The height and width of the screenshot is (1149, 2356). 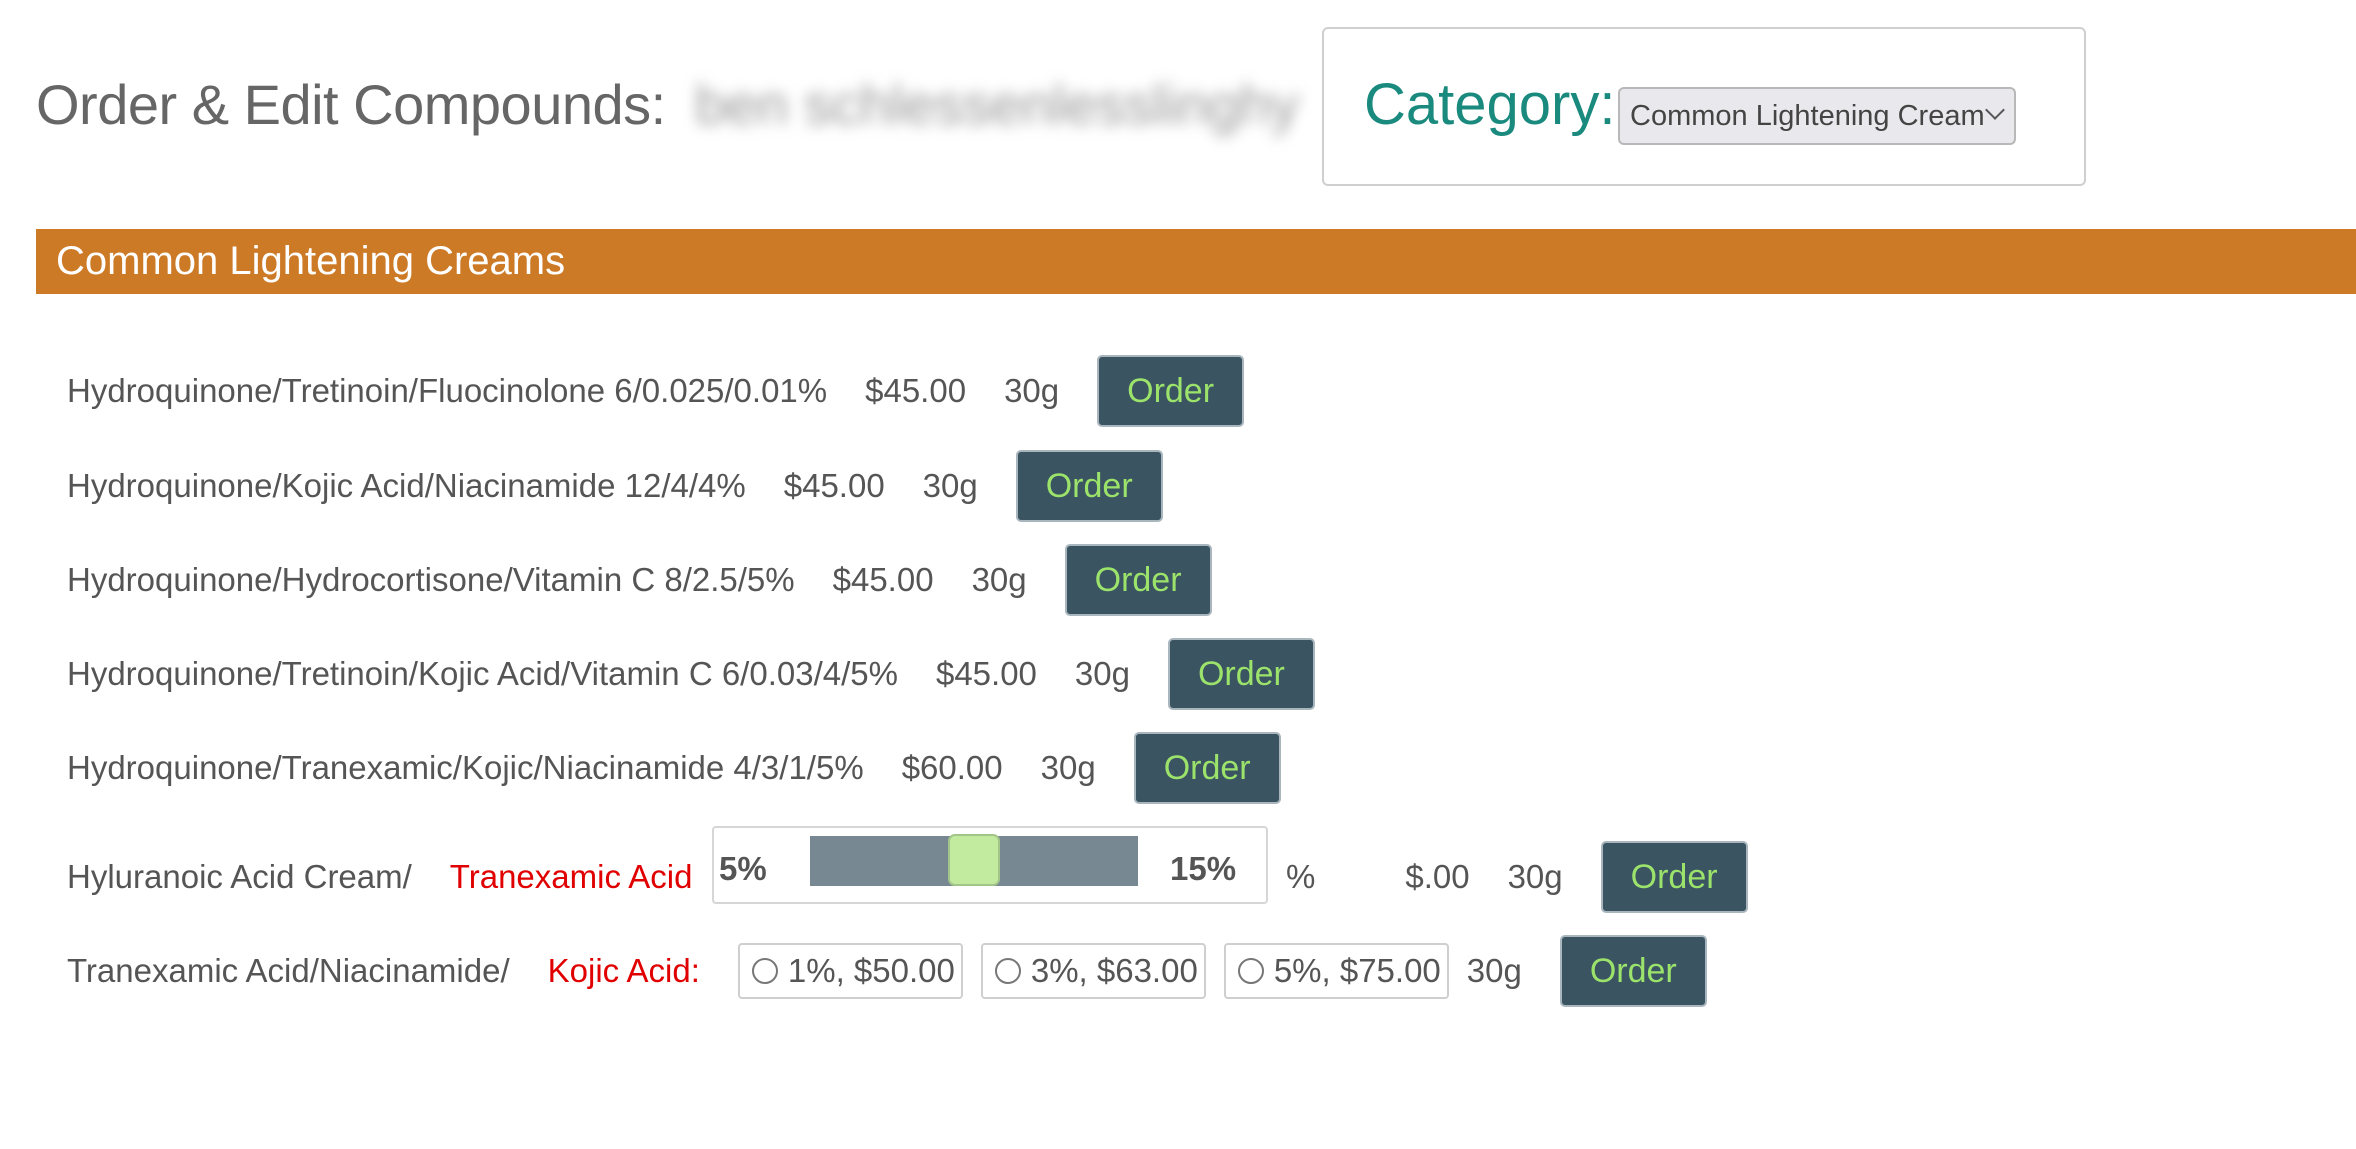 What do you see at coordinates (1490, 104) in the screenshot?
I see `category-label: Category:` at bounding box center [1490, 104].